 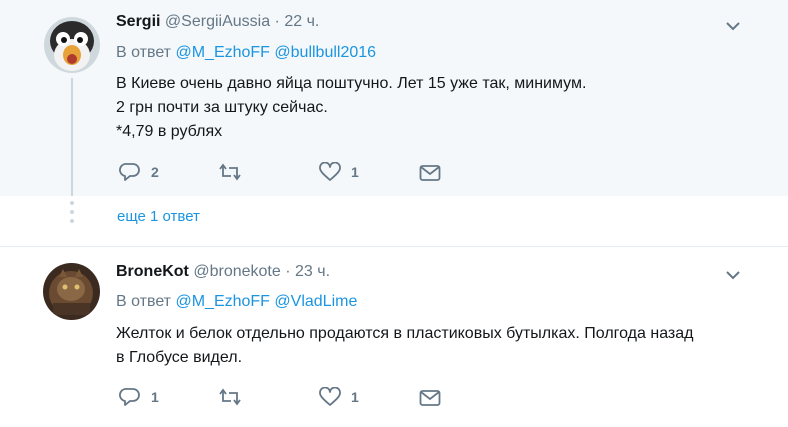 I want to click on tweet-header: Sergii @SergiiAussia · 22 ч., so click(x=217, y=22).